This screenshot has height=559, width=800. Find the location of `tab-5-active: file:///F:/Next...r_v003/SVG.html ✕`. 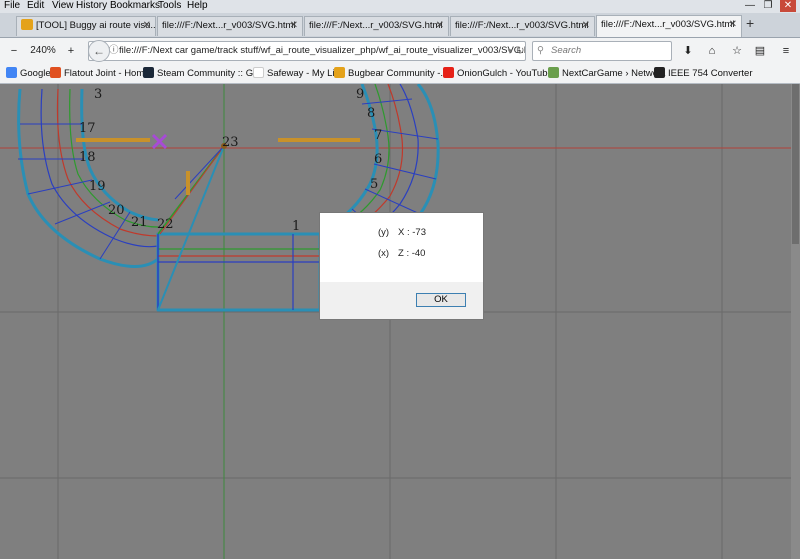

tab-5-active: file:///F:/Next...r_v003/SVG.html ✕ is located at coordinates (669, 26).